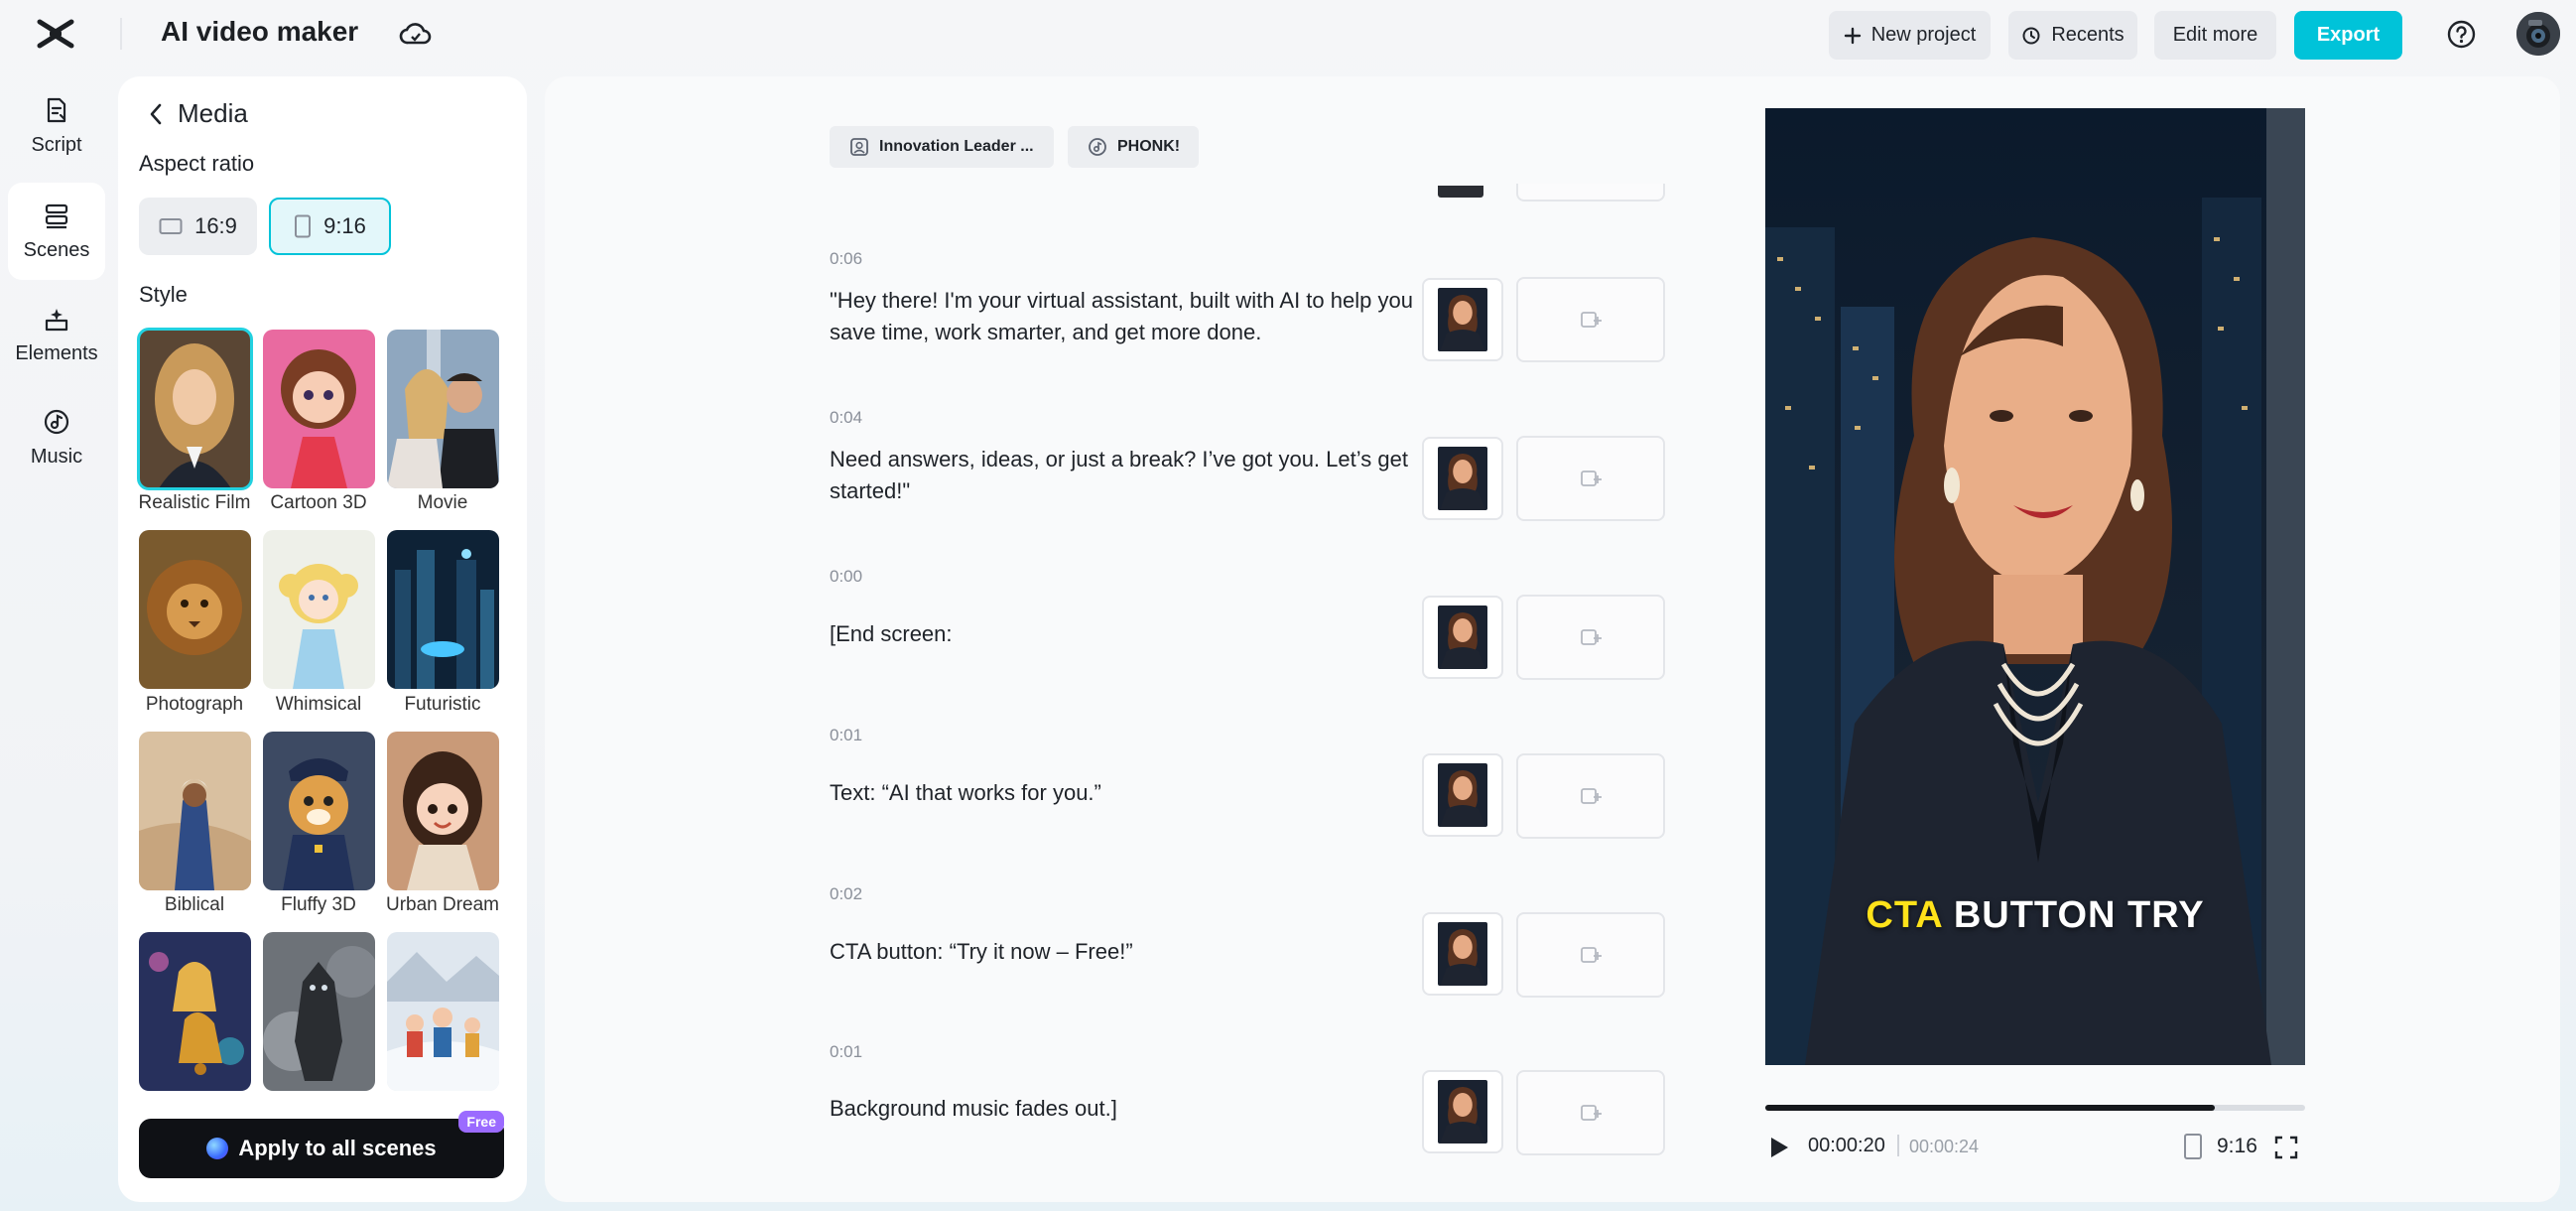 The width and height of the screenshot is (2576, 1211). What do you see at coordinates (443, 1011) in the screenshot?
I see `style-snow-family-tile` at bounding box center [443, 1011].